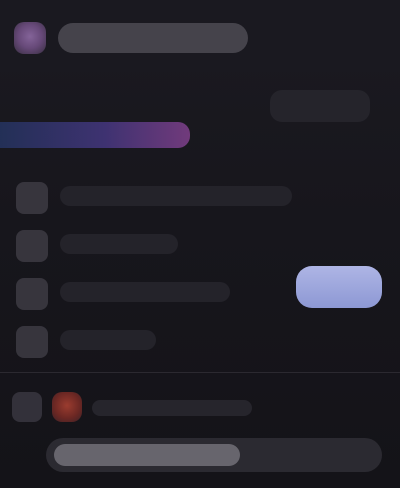 The height and width of the screenshot is (488, 400). What do you see at coordinates (67, 407) in the screenshot?
I see `avatar` at bounding box center [67, 407].